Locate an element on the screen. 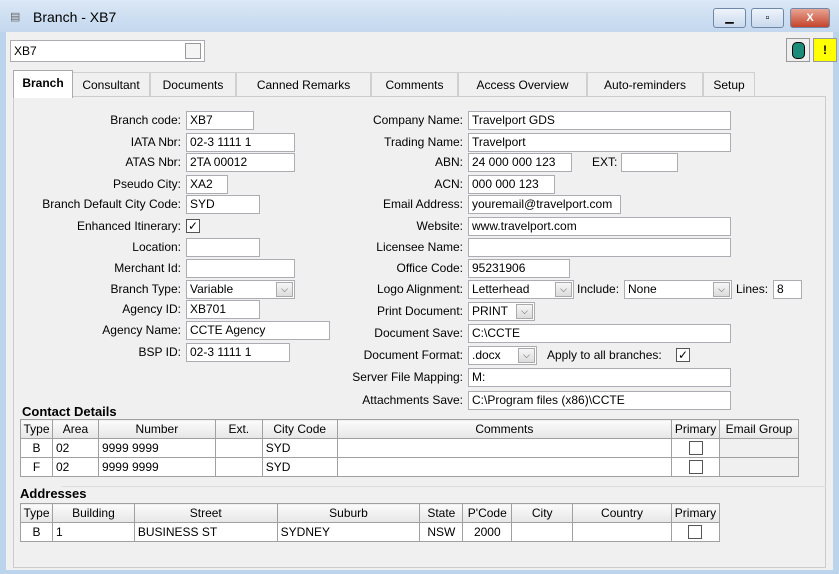 Image resolution: width=839 pixels, height=574 pixels. cell-country is located at coordinates (622, 532).